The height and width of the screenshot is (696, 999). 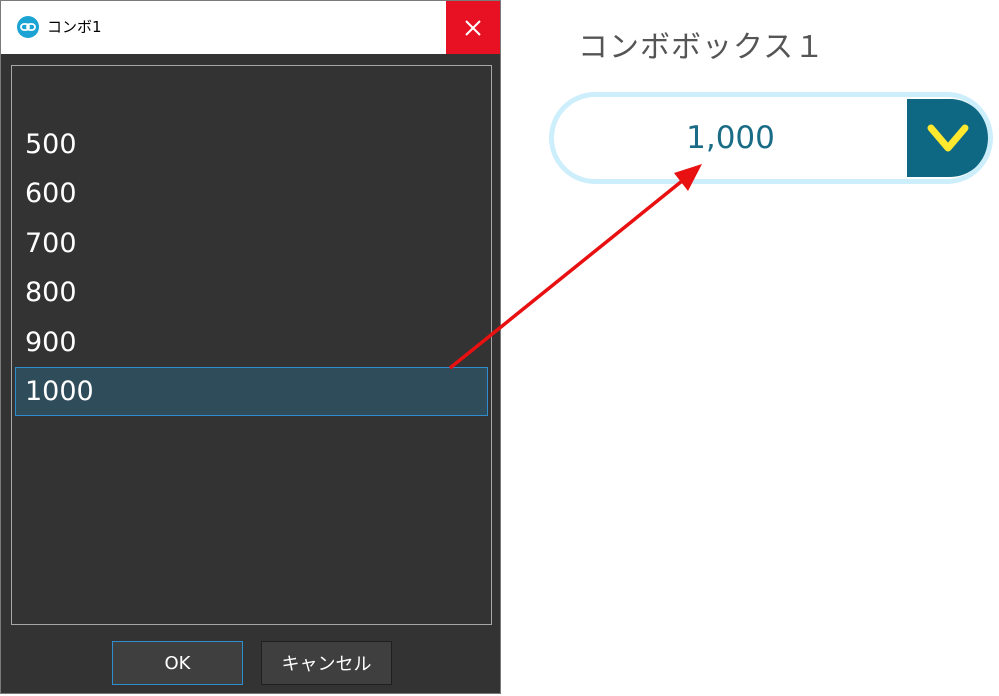 I want to click on ok-button: OK, so click(x=177, y=663).